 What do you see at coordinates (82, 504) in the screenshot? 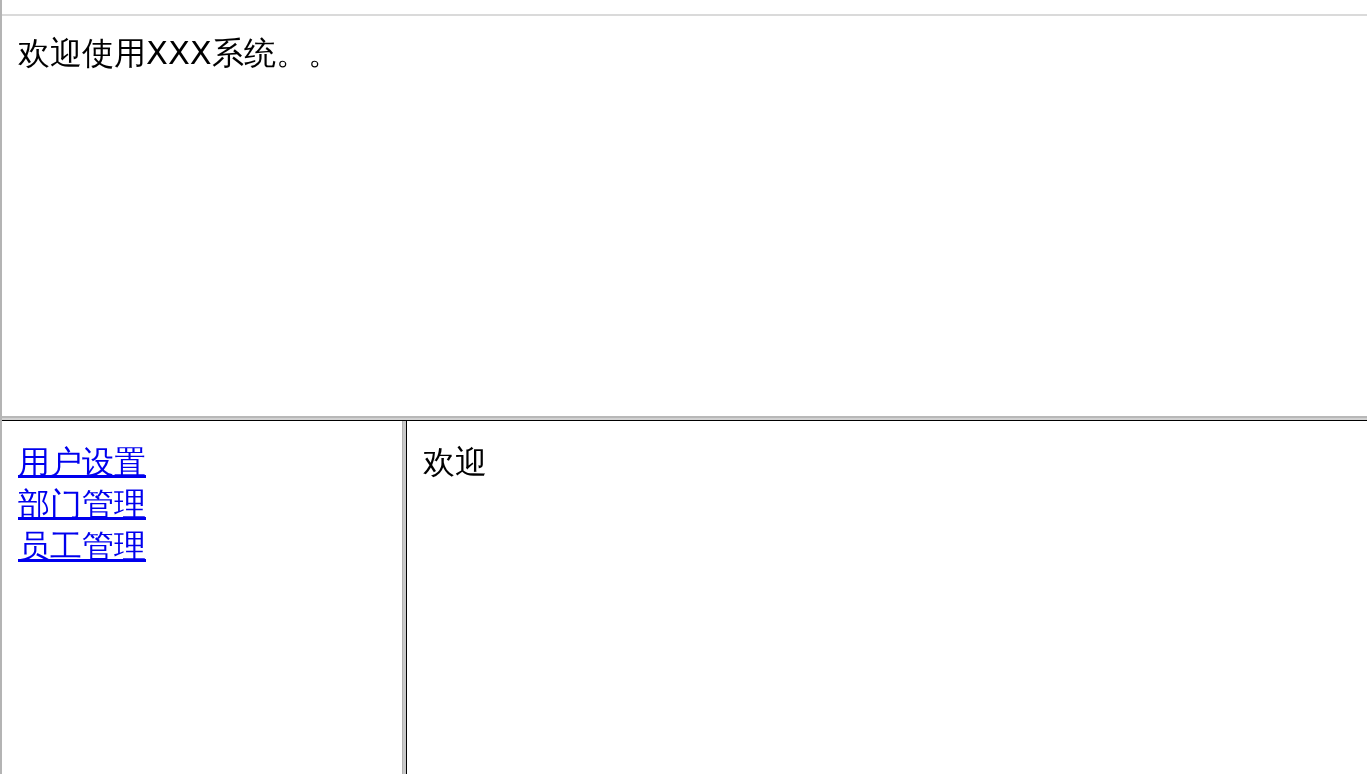
I see `nav-link: 部门管理` at bounding box center [82, 504].